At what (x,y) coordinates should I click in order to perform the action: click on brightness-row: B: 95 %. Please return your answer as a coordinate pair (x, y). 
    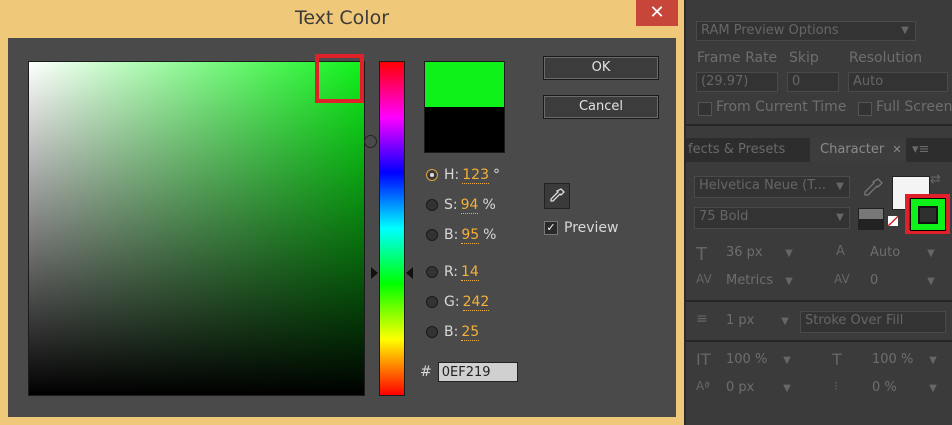
    Looking at the image, I should click on (461, 235).